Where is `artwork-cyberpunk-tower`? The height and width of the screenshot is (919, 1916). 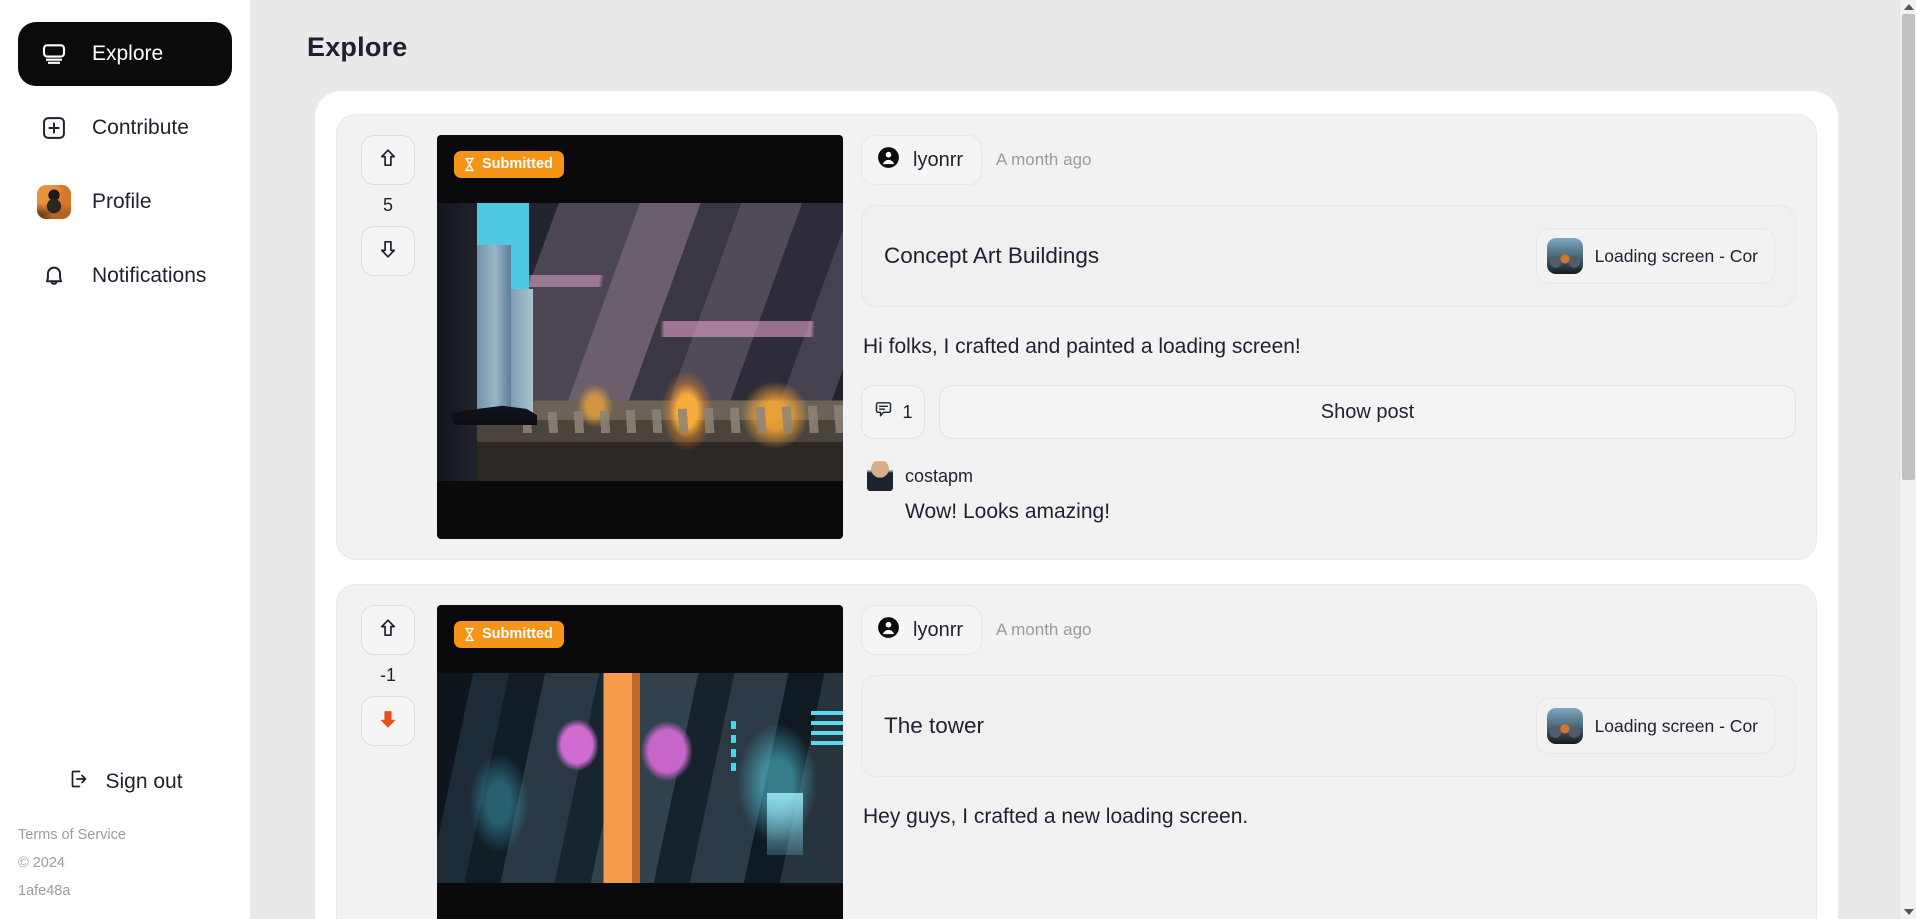
artwork-cyberpunk-tower is located at coordinates (640, 778).